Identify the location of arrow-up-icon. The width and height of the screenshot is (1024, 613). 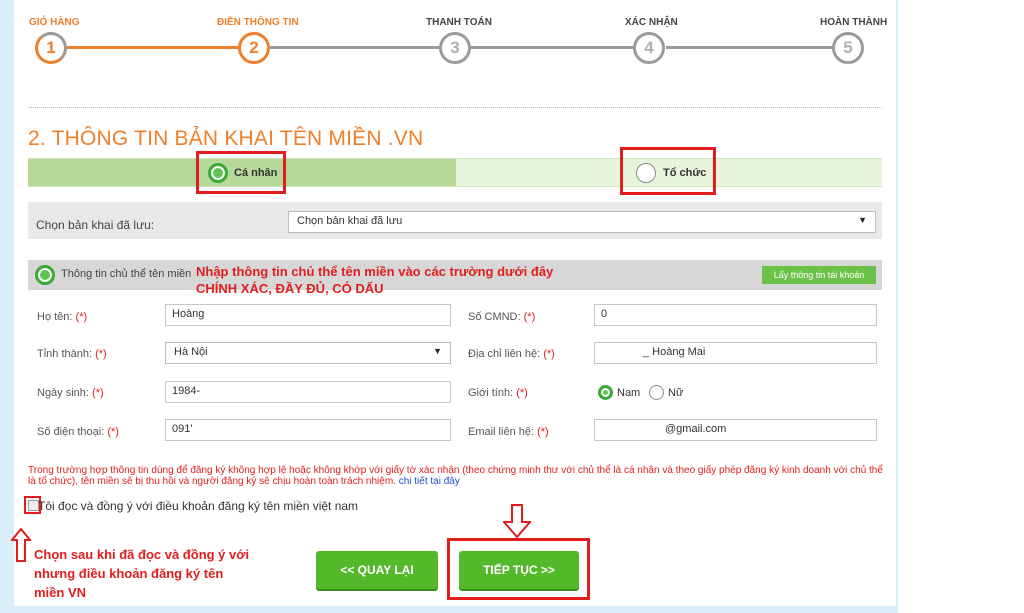
(21, 545).